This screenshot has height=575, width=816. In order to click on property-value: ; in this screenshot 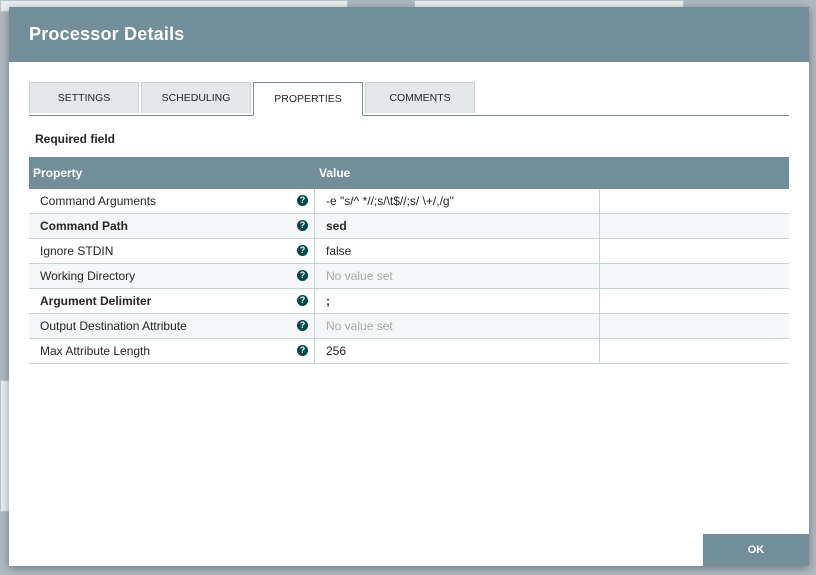, I will do `click(328, 301)`.